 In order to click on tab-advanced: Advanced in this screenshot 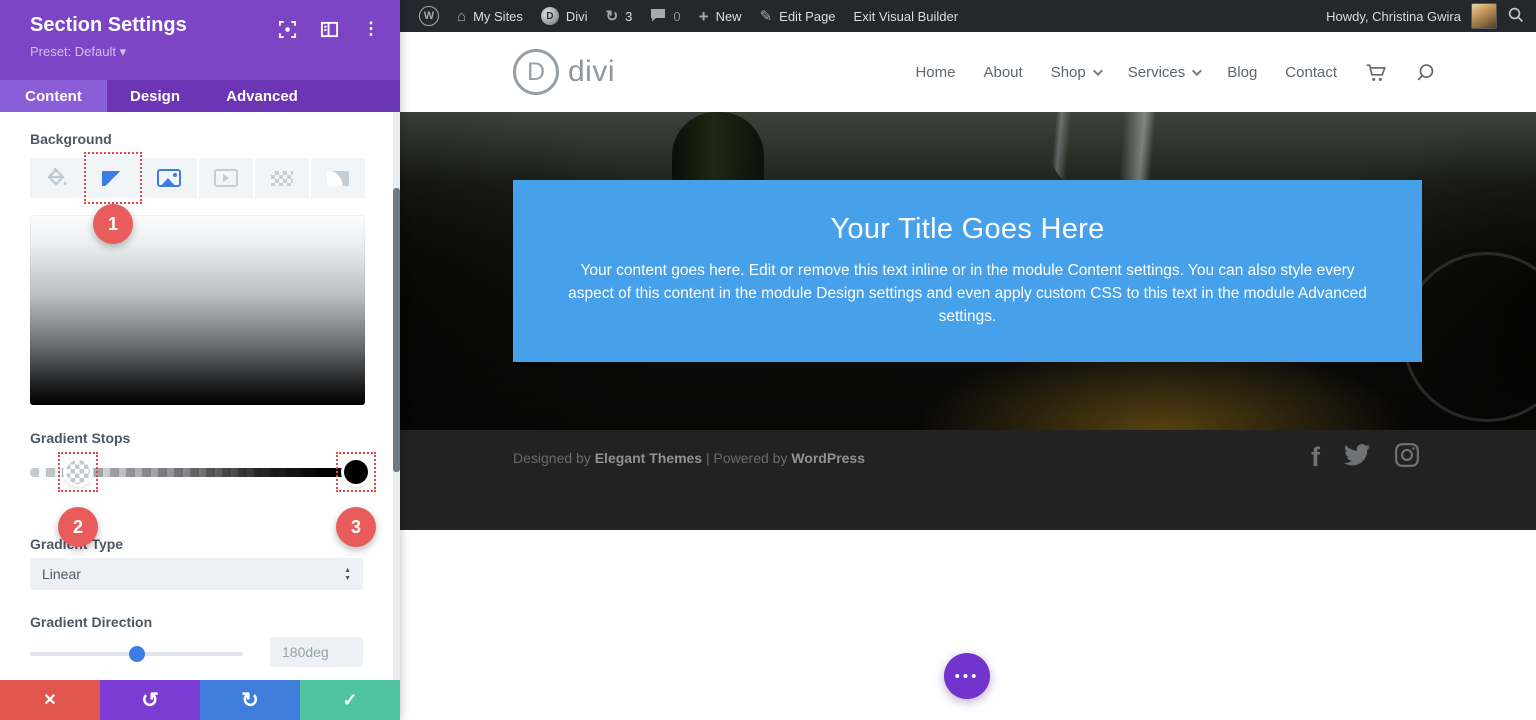, I will do `click(262, 96)`.